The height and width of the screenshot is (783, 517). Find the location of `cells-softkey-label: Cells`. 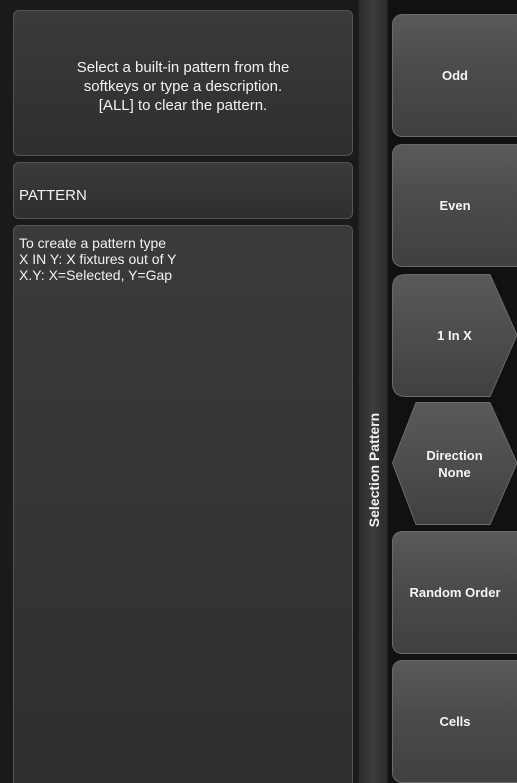

cells-softkey-label: Cells is located at coordinates (455, 721).